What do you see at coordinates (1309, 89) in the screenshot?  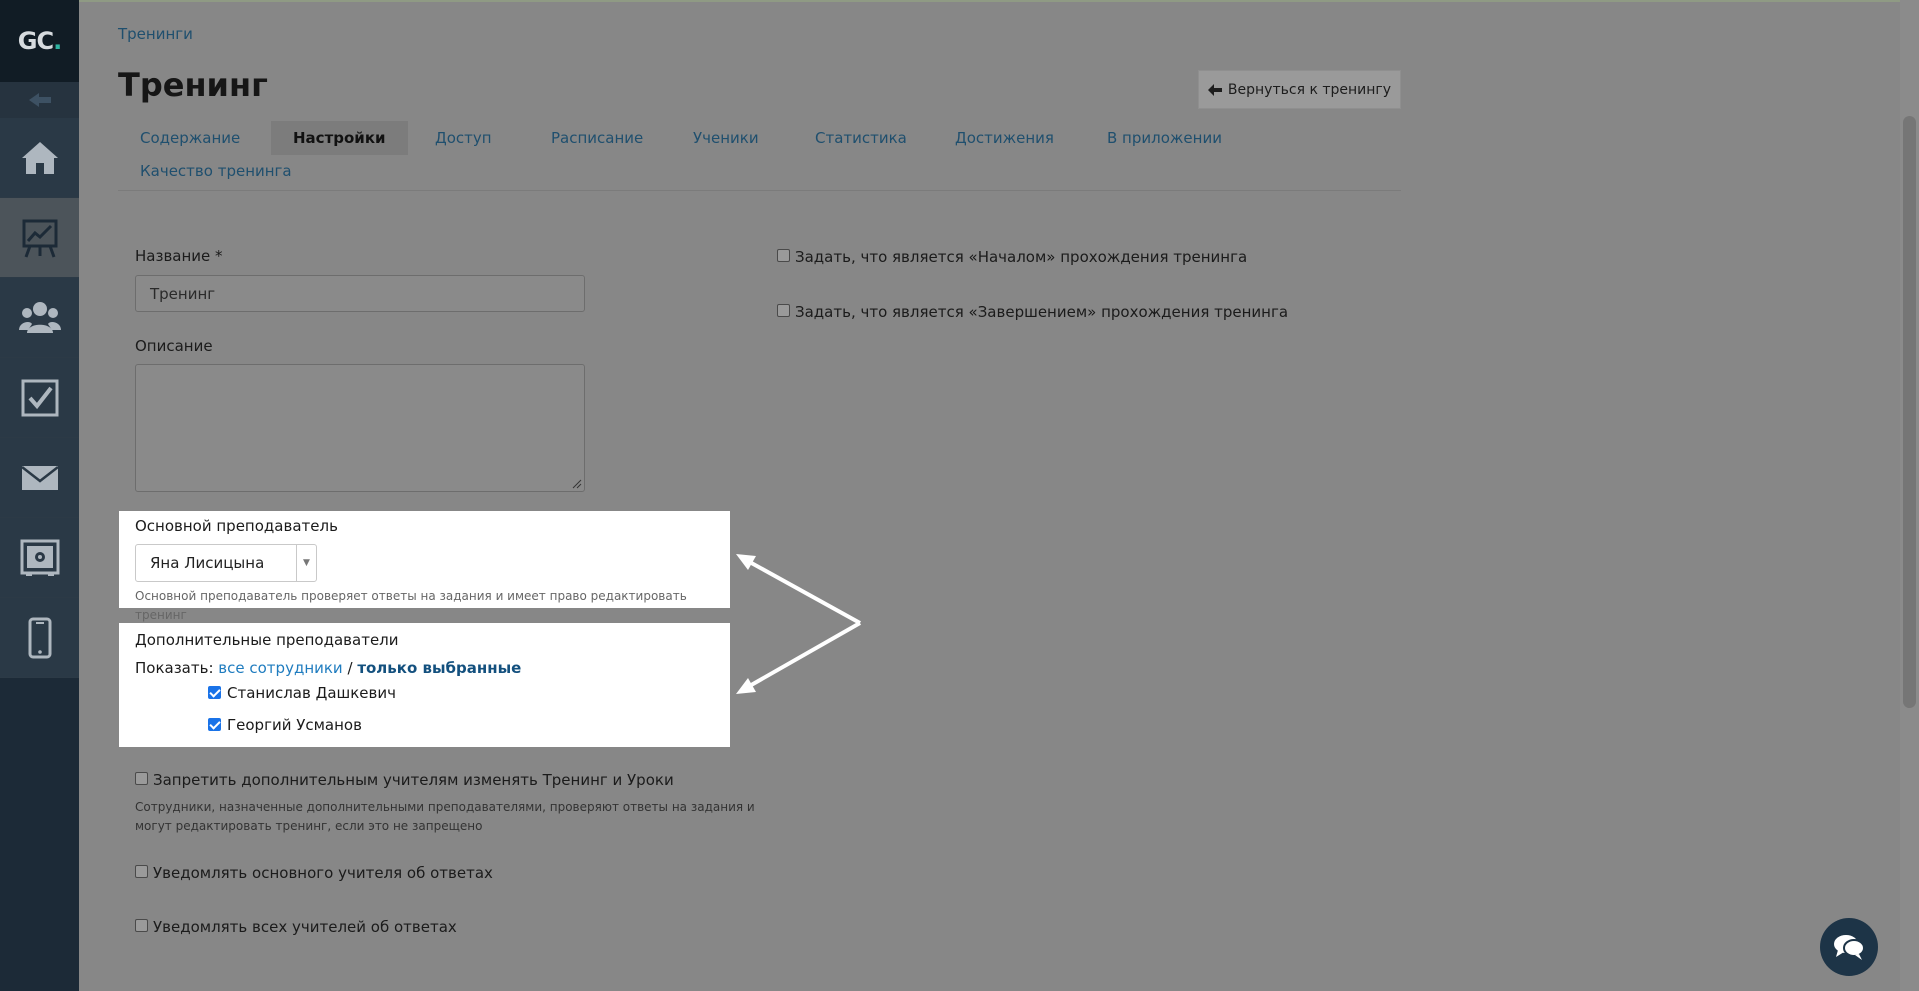 I see `back-button-label: Вернуться к тренингу` at bounding box center [1309, 89].